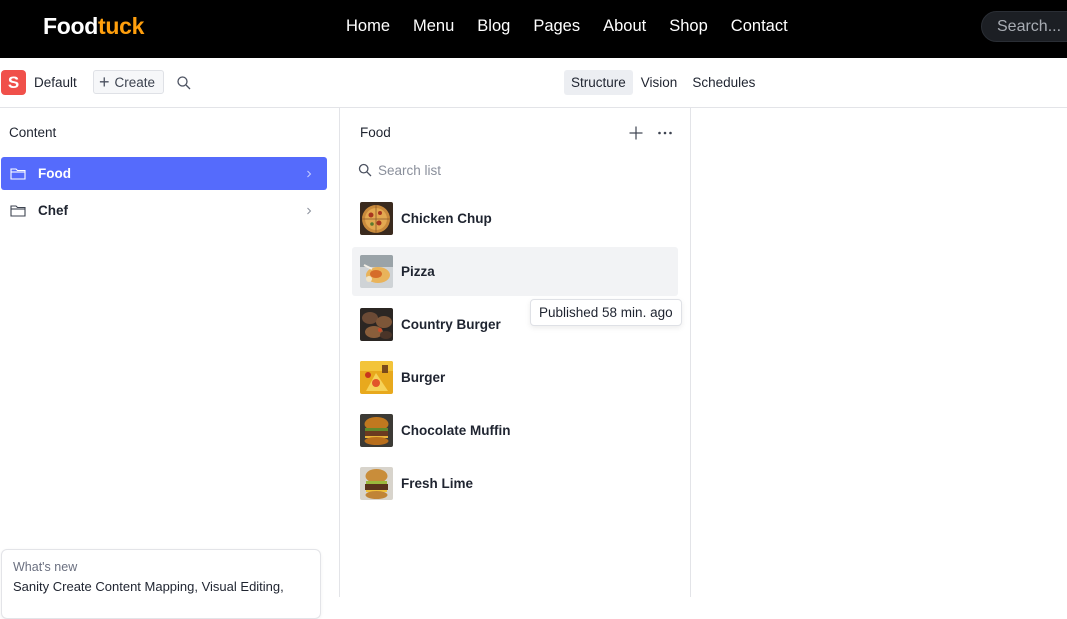 This screenshot has width=1067, height=619. I want to click on document-title: Burger, so click(423, 377).